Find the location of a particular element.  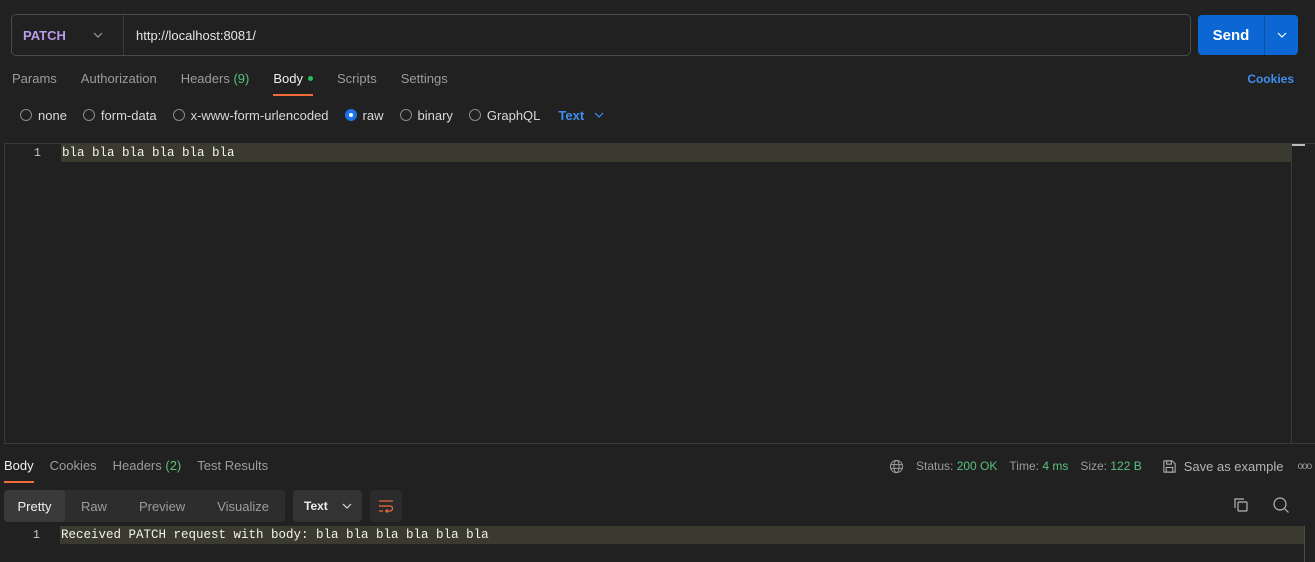

radio-label: none is located at coordinates (52, 115).